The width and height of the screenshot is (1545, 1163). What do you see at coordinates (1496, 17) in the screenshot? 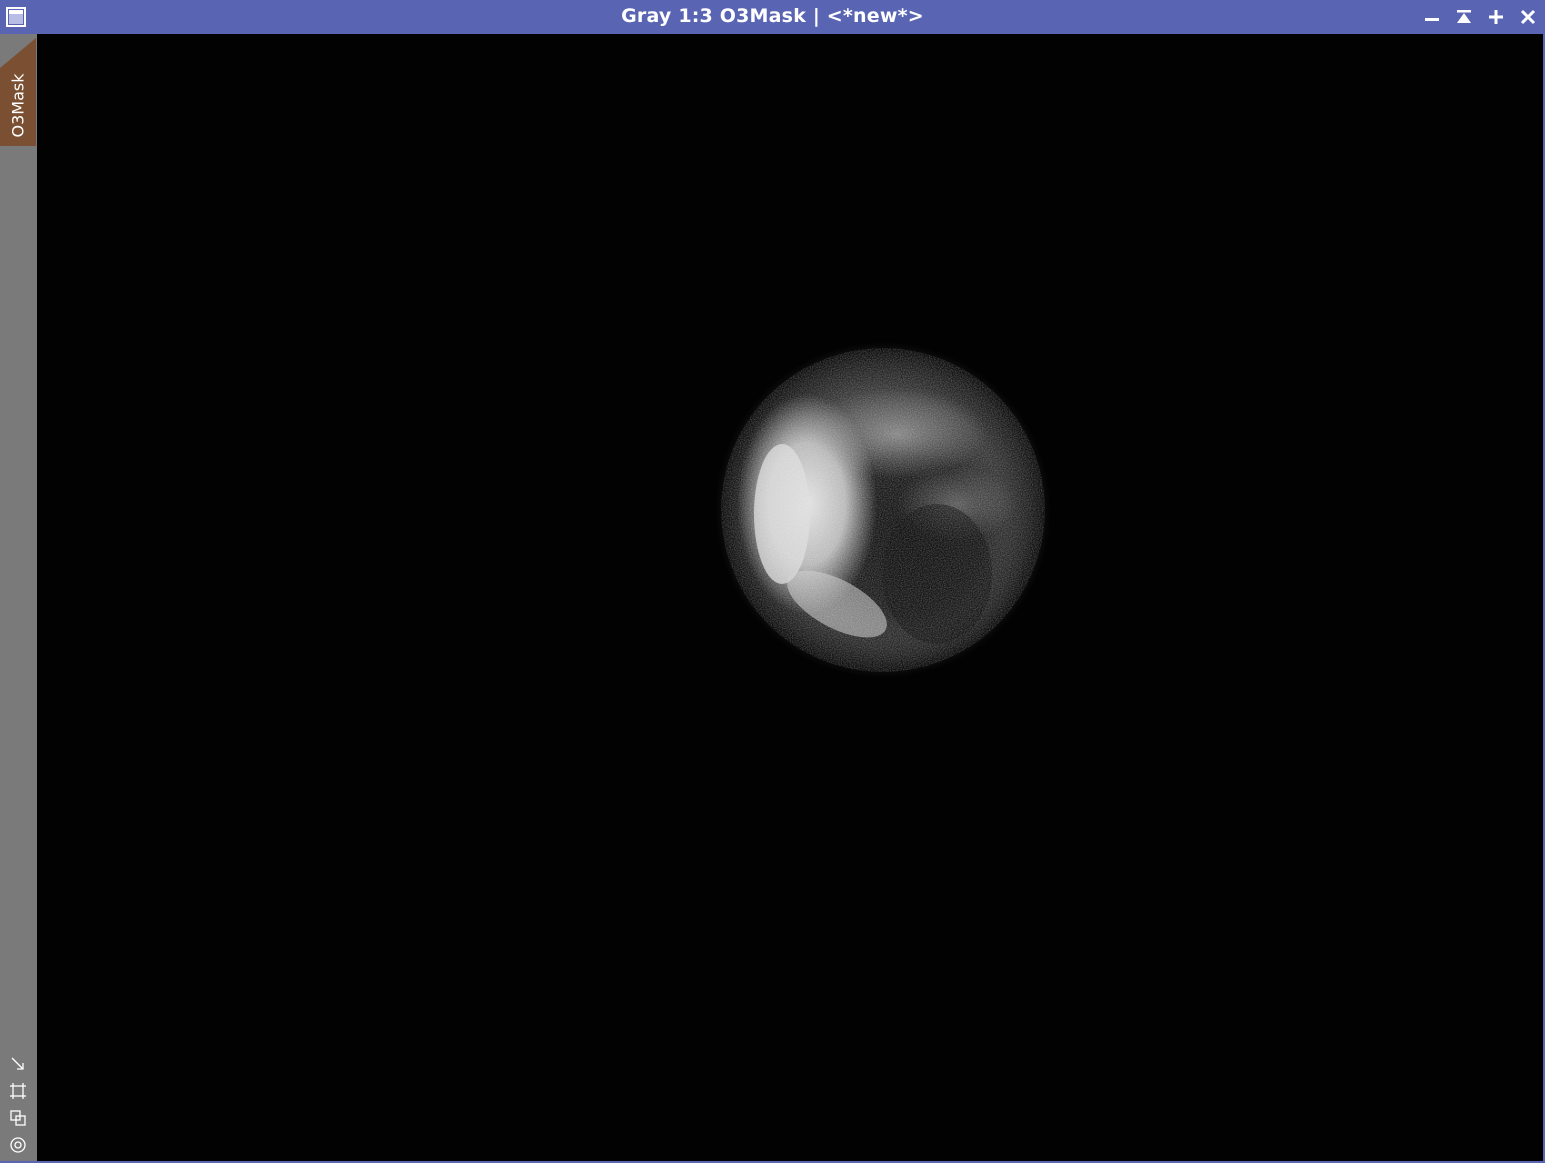
I see `plus-icon` at bounding box center [1496, 17].